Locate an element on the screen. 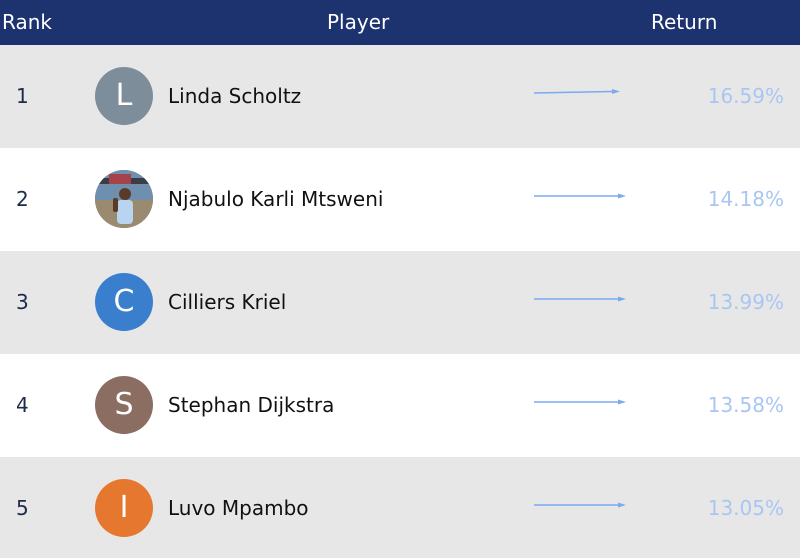 This screenshot has width=800, height=560. avatar: L is located at coordinates (124, 96).